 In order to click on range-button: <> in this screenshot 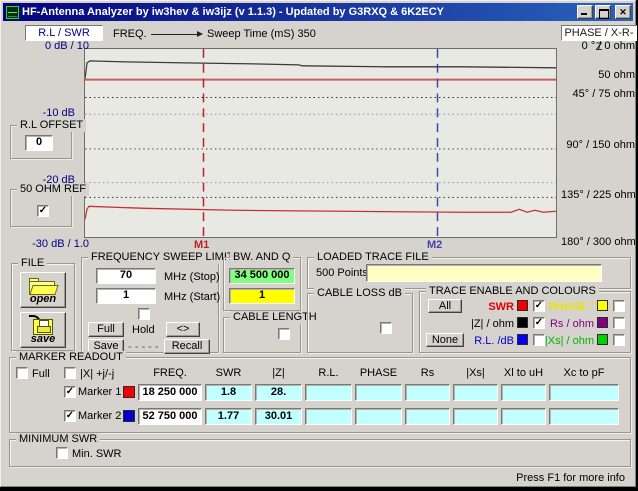, I will do `click(183, 329)`.